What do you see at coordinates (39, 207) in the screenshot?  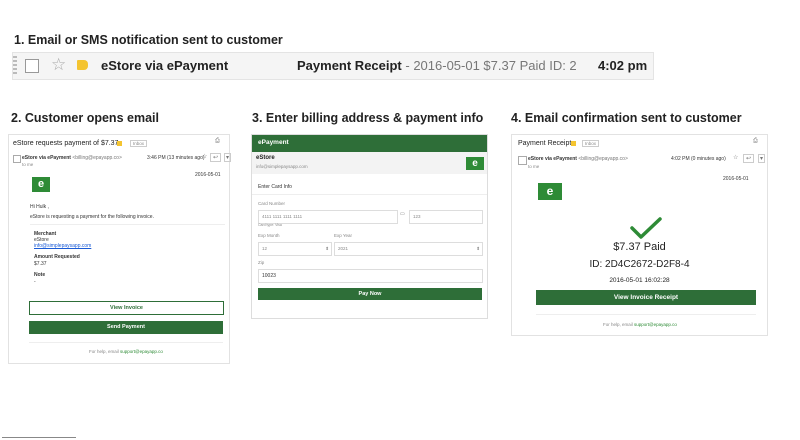 I see `greeting: Hi Hulk ,` at bounding box center [39, 207].